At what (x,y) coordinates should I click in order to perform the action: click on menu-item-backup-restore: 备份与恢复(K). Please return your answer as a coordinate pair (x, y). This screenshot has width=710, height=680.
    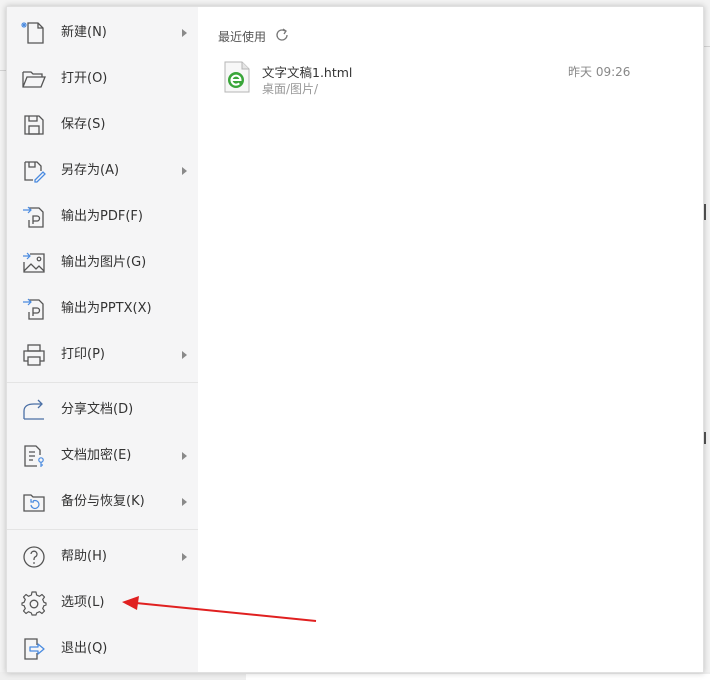
    Looking at the image, I should click on (102, 502).